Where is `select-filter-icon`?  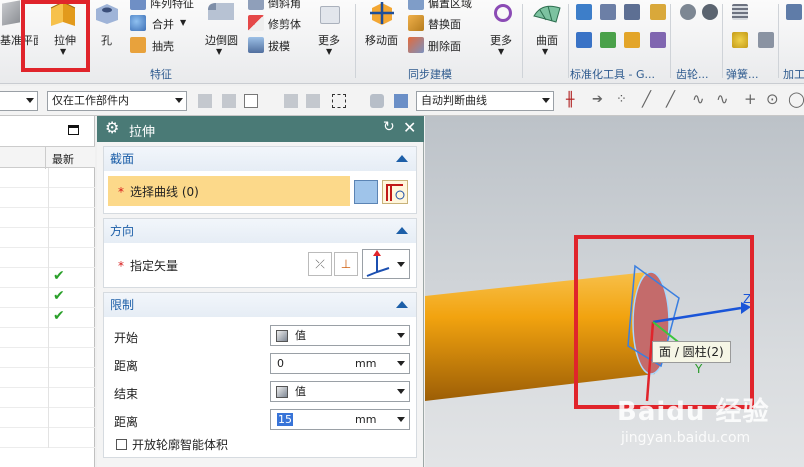
select-filter-icon is located at coordinates (205, 101).